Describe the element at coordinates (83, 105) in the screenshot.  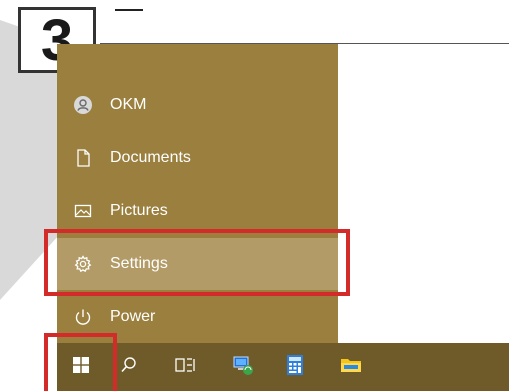
I see `user-avatar-icon` at that location.